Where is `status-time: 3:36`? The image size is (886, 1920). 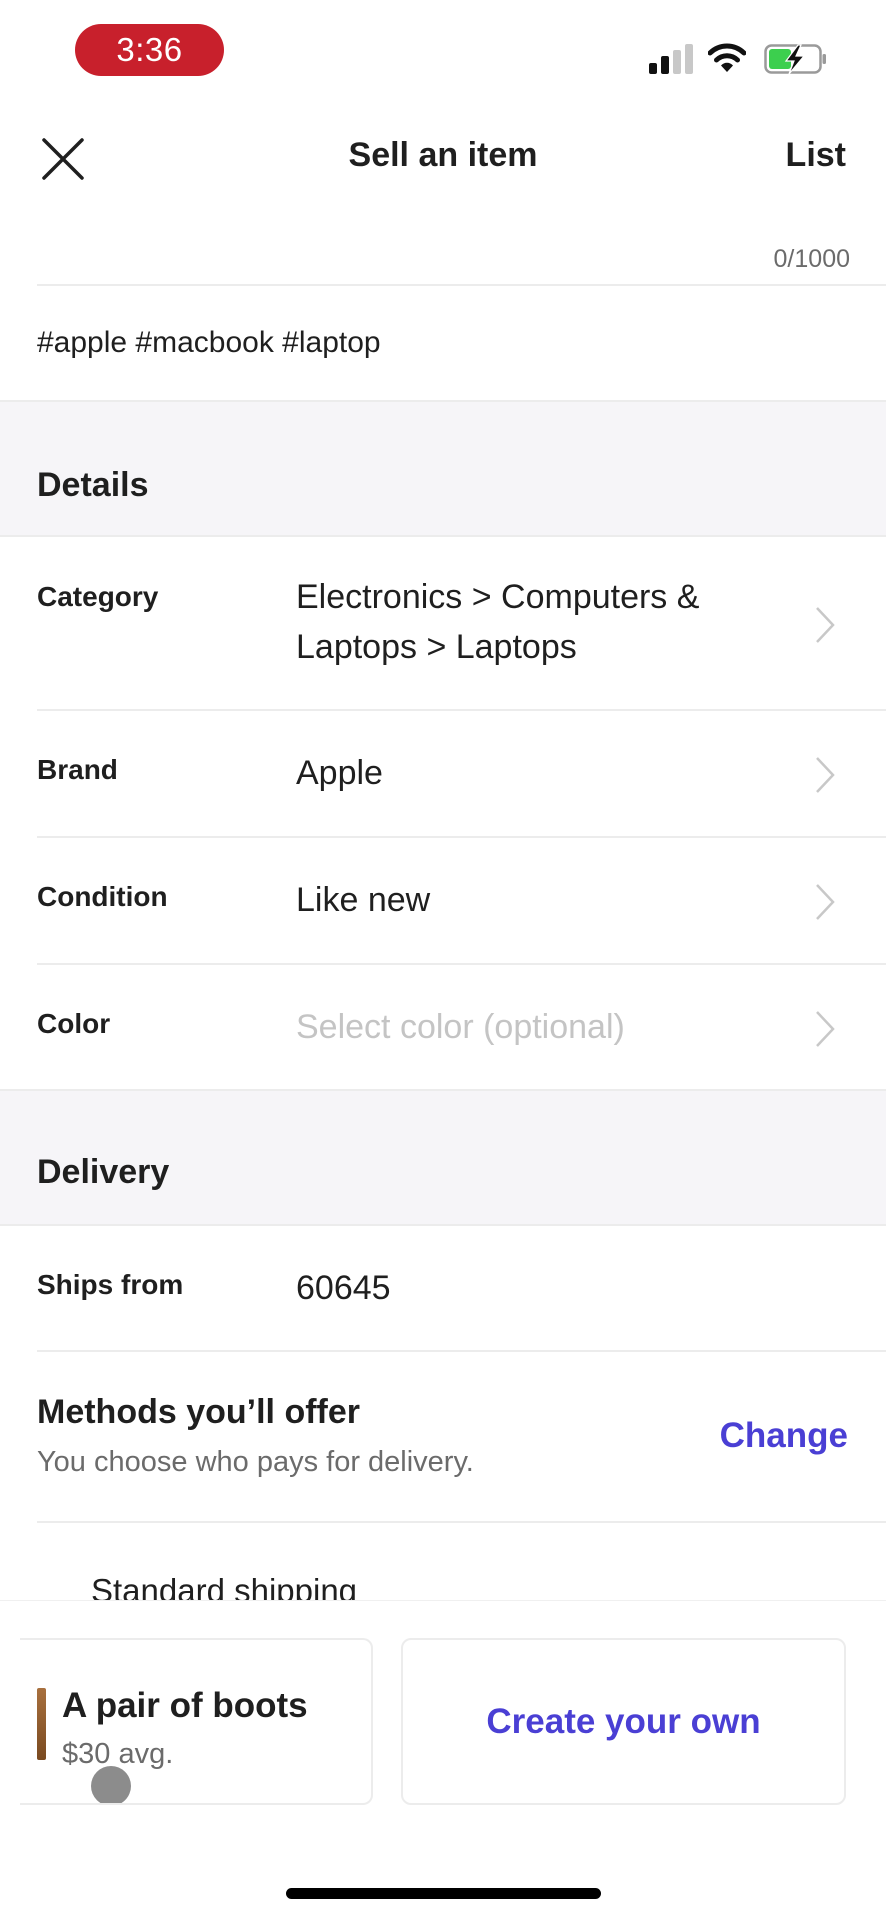
status-time: 3:36 is located at coordinates (149, 50).